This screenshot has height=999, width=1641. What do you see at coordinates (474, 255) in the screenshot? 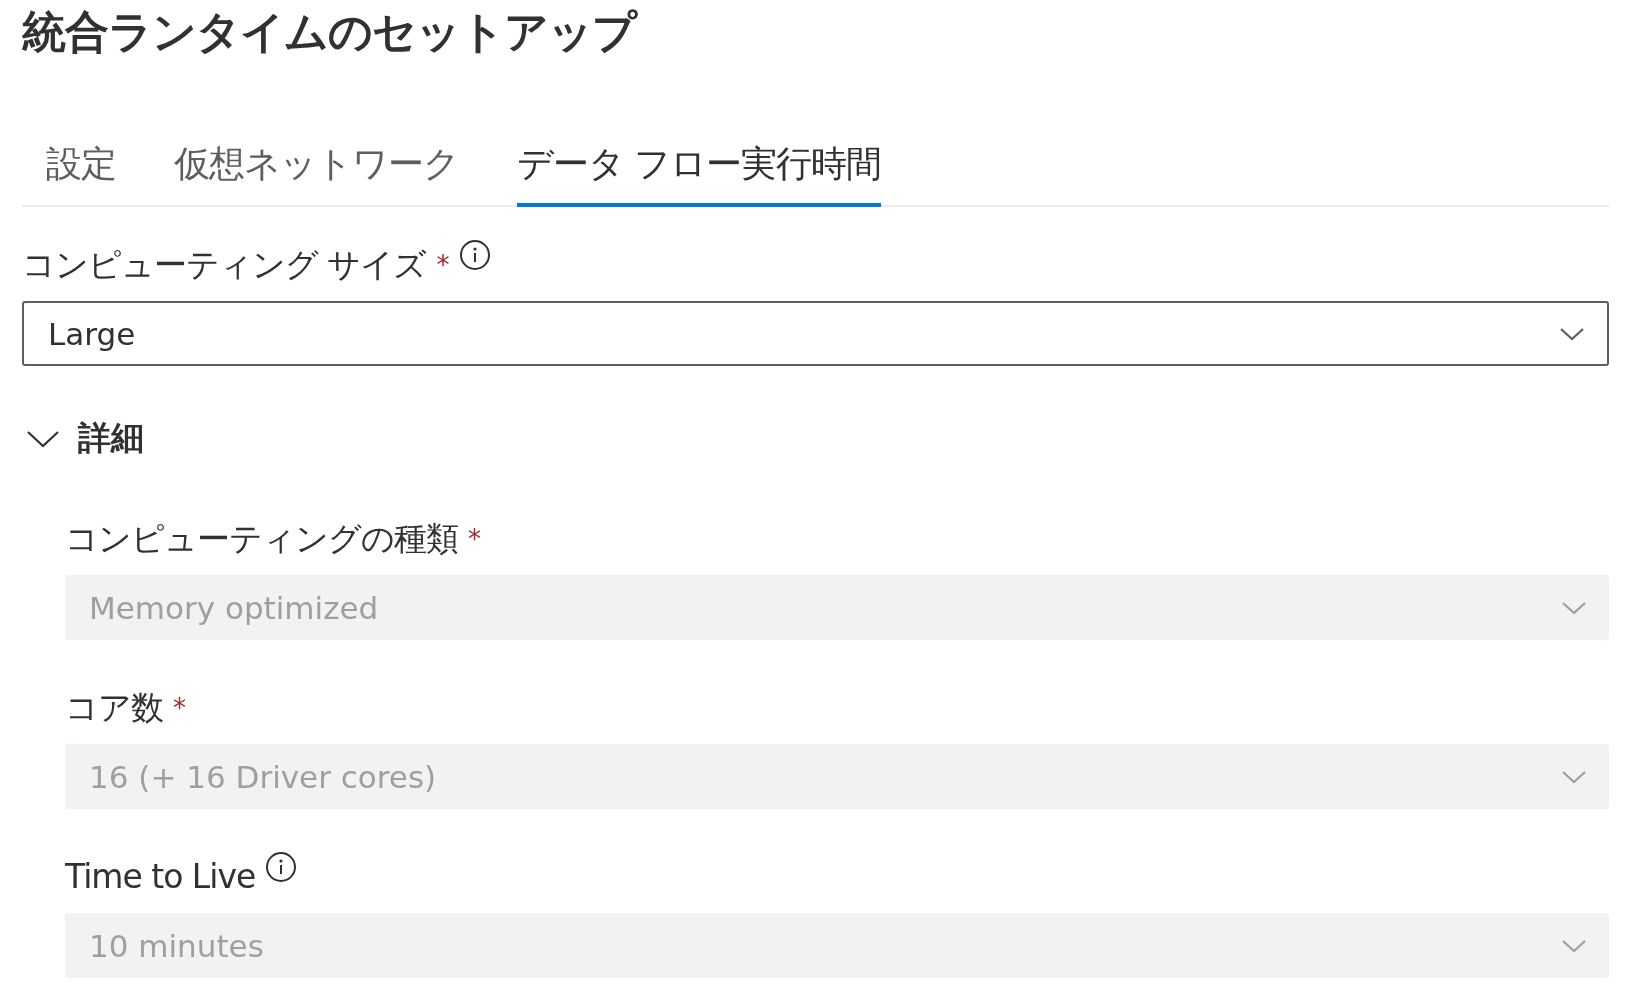
I see `info-icon` at bounding box center [474, 255].